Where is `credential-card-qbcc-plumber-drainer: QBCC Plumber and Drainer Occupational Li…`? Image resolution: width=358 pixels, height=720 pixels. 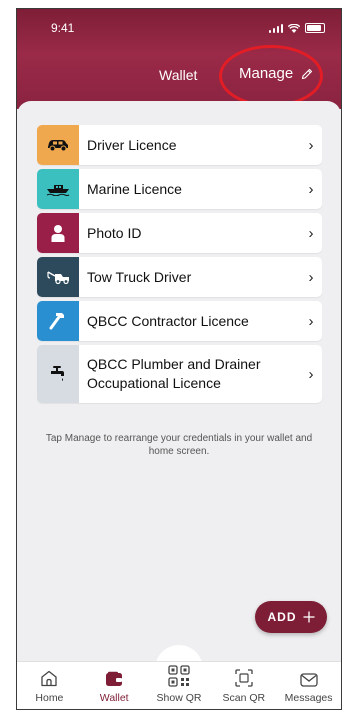
credential-card-qbcc-plumber-drainer: QBCC Plumber and Drainer Occupational Li… is located at coordinates (179, 374).